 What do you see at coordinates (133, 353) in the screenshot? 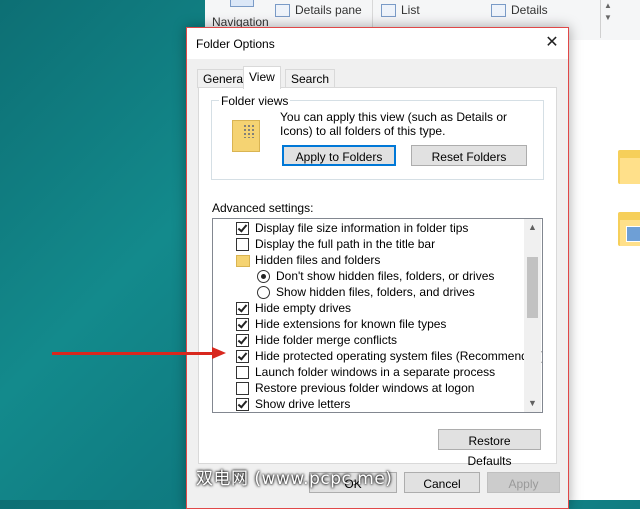
I see `annotation-arrow` at bounding box center [133, 353].